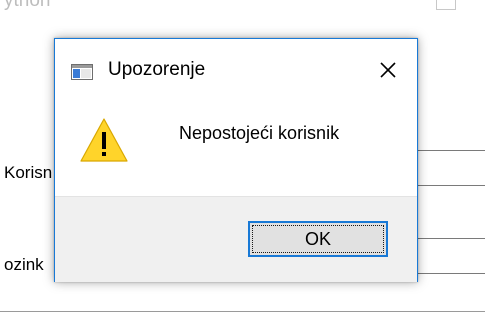 This screenshot has height=319, width=485. What do you see at coordinates (446, 5) in the screenshot?
I see `background-maximize-button` at bounding box center [446, 5].